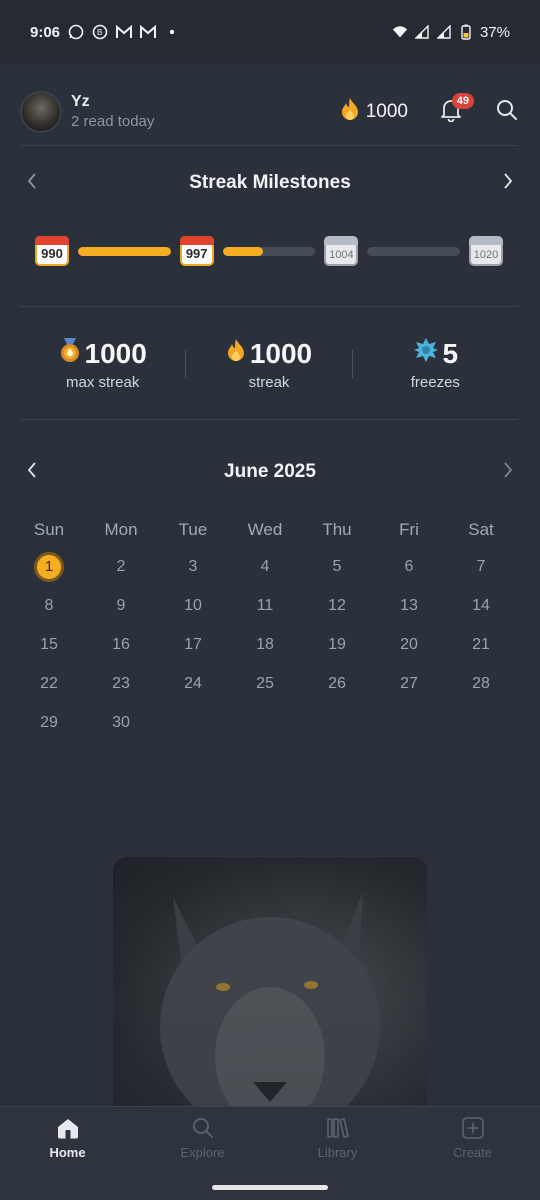  I want to click on calendar-day: 13, so click(409, 605).